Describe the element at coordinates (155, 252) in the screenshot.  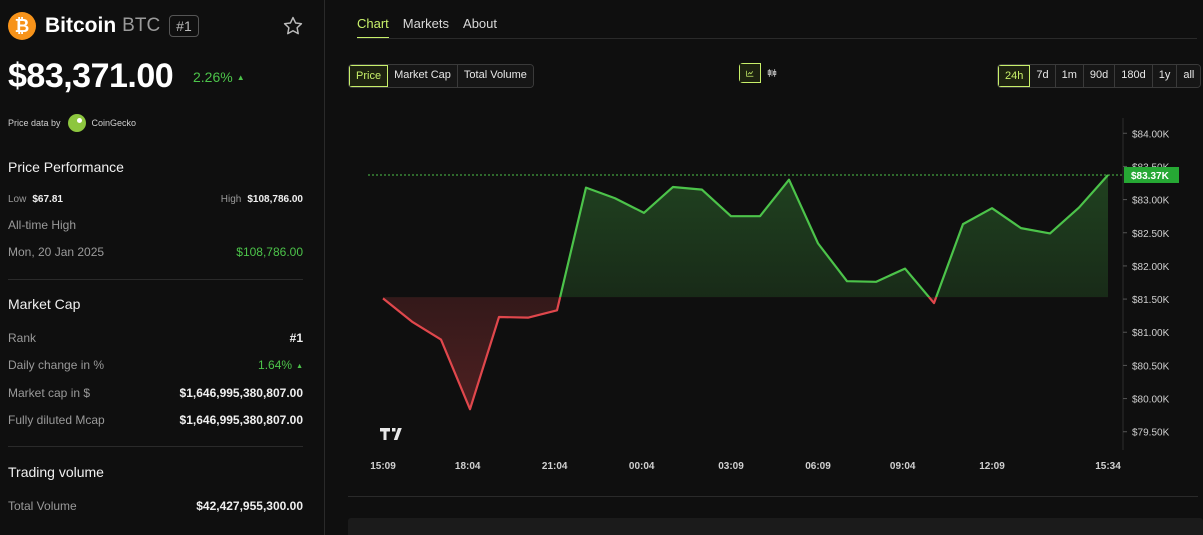
I see `ath-row: Mon, 20 Jan 2025 $108,786.00` at that location.